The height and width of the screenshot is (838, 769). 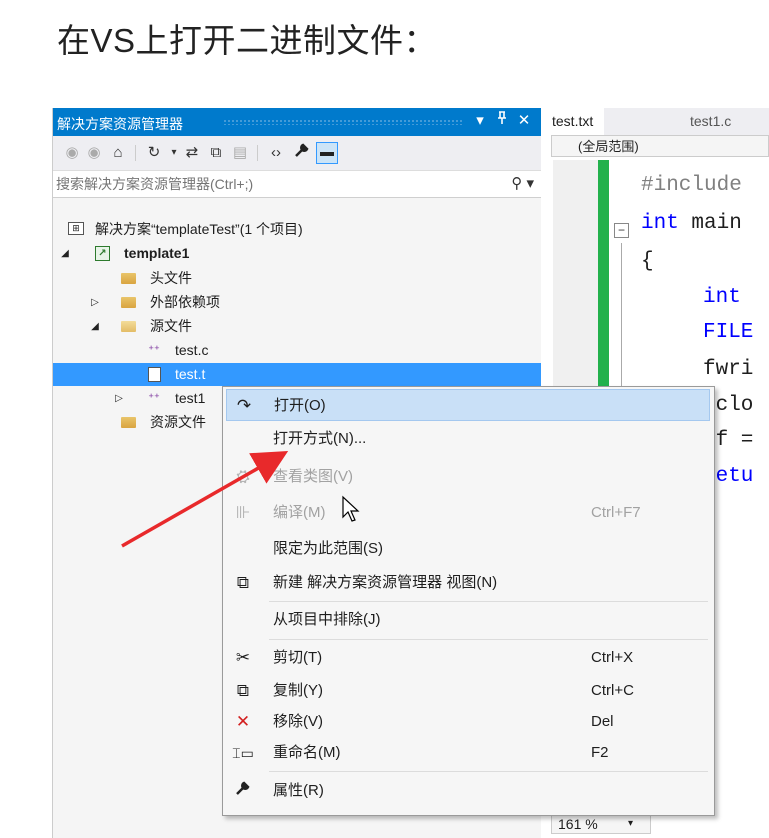 What do you see at coordinates (621, 318) in the screenshot?
I see `outline-guide` at bounding box center [621, 318].